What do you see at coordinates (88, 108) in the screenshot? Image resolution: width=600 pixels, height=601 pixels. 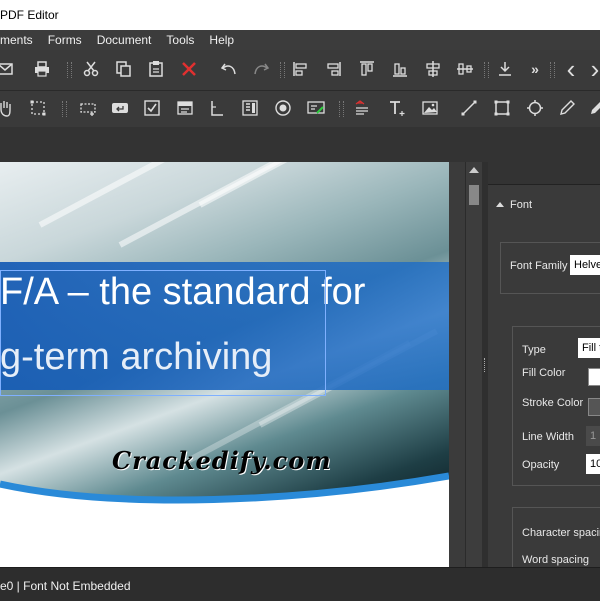 I see `field-icon` at bounding box center [88, 108].